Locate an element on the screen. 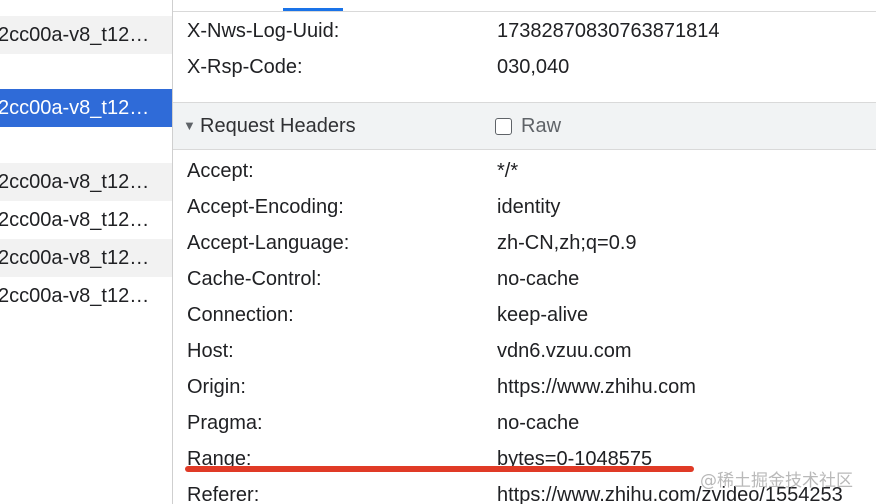  header-key: X-Nws-Log-Uuid: is located at coordinates (263, 31).